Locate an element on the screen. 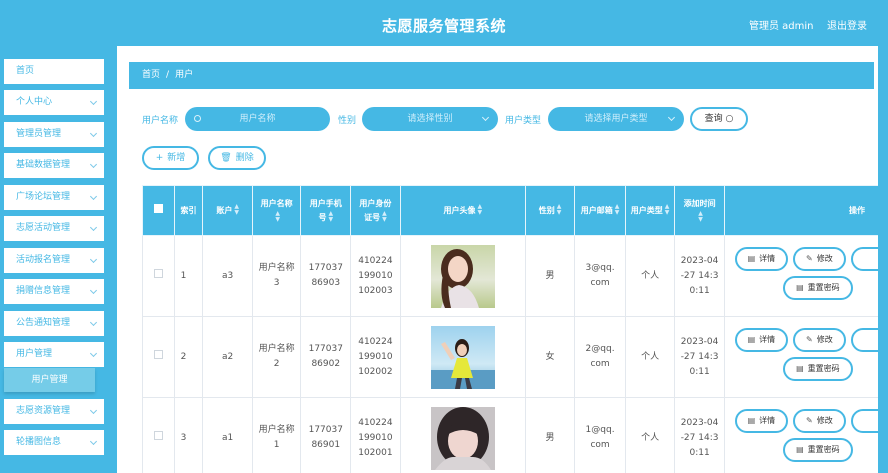  name-search-placeholder: 用户名称 is located at coordinates (257, 119).